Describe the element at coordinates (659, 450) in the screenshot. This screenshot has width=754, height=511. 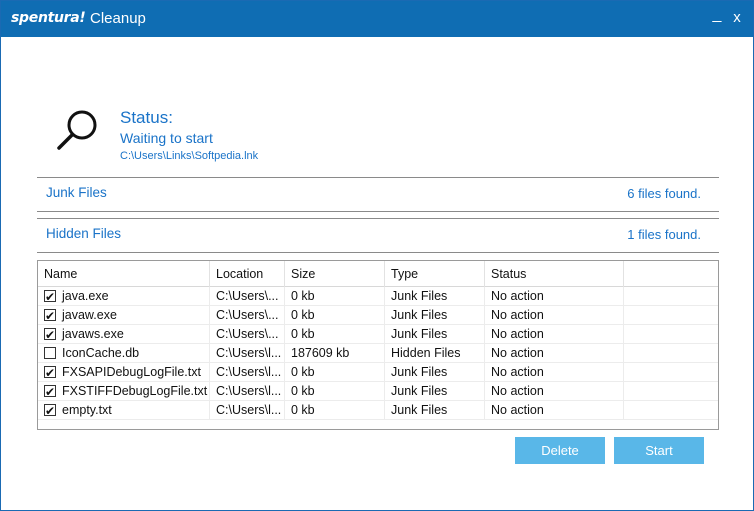
I see `start-button: Start` at that location.